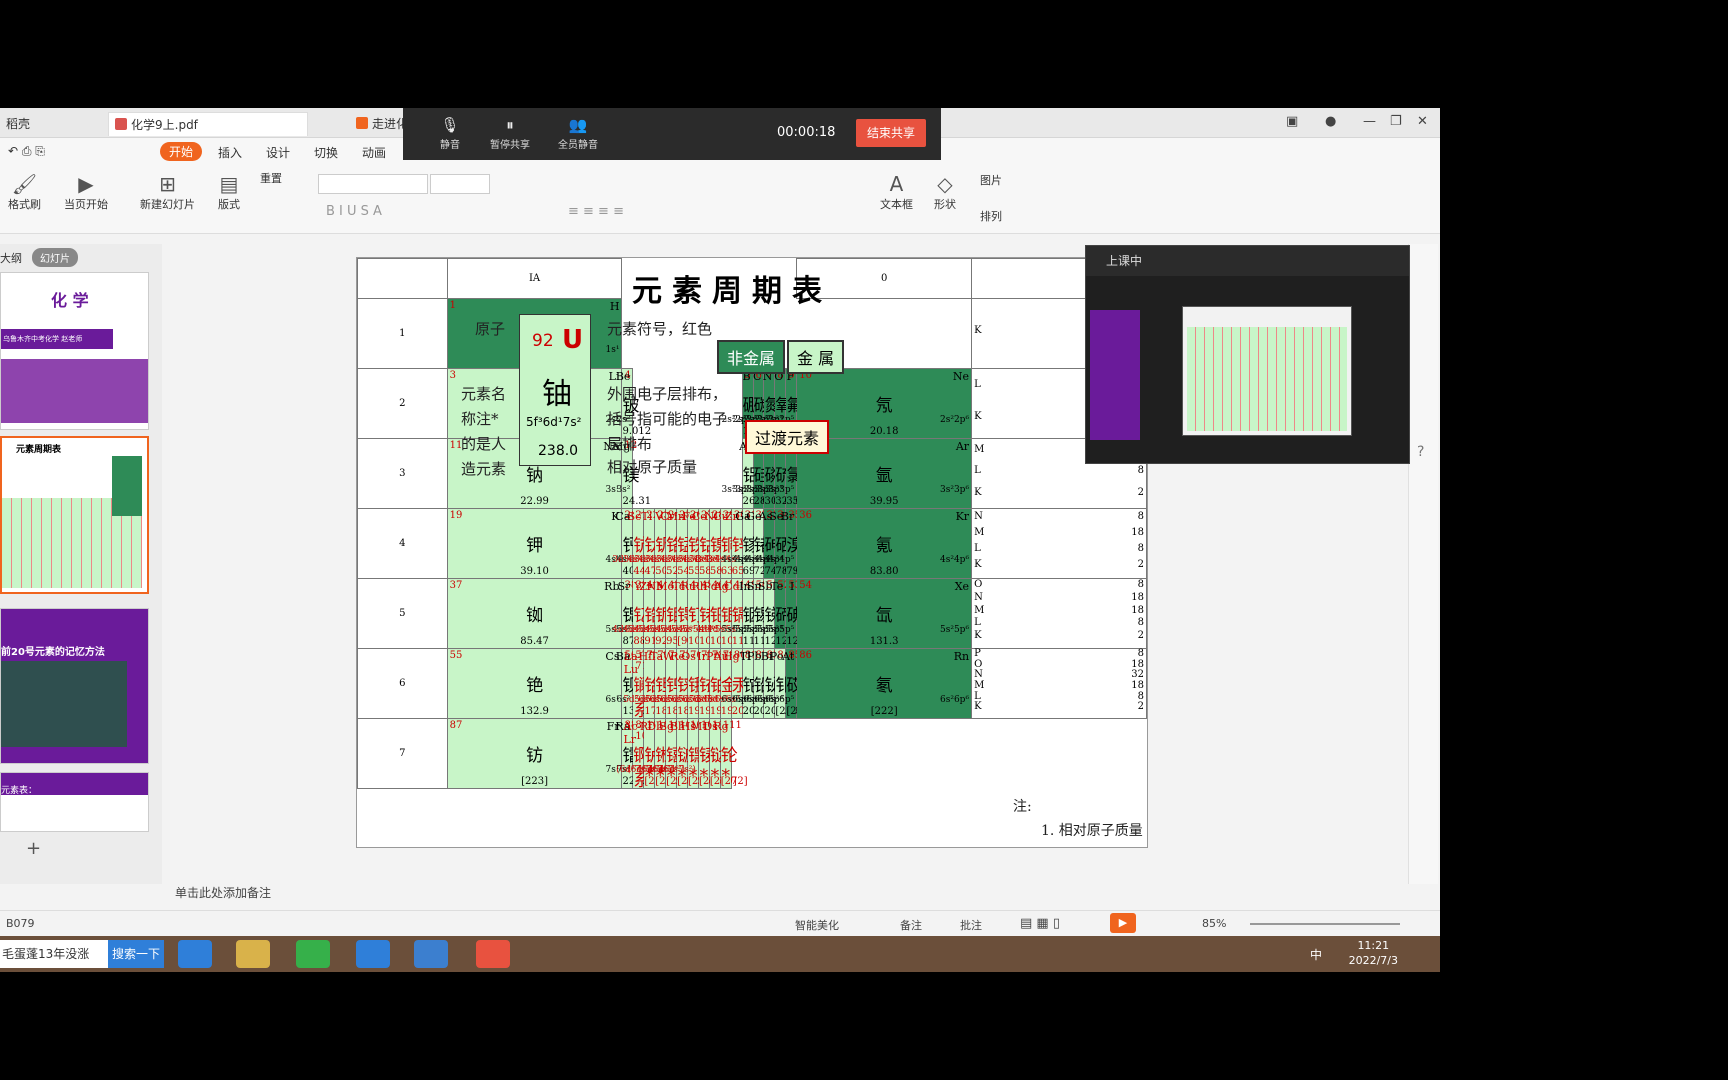 The image size is (1728, 1080). Describe the element at coordinates (729, 546) in the screenshot. I see `element-name: 铜` at that location.